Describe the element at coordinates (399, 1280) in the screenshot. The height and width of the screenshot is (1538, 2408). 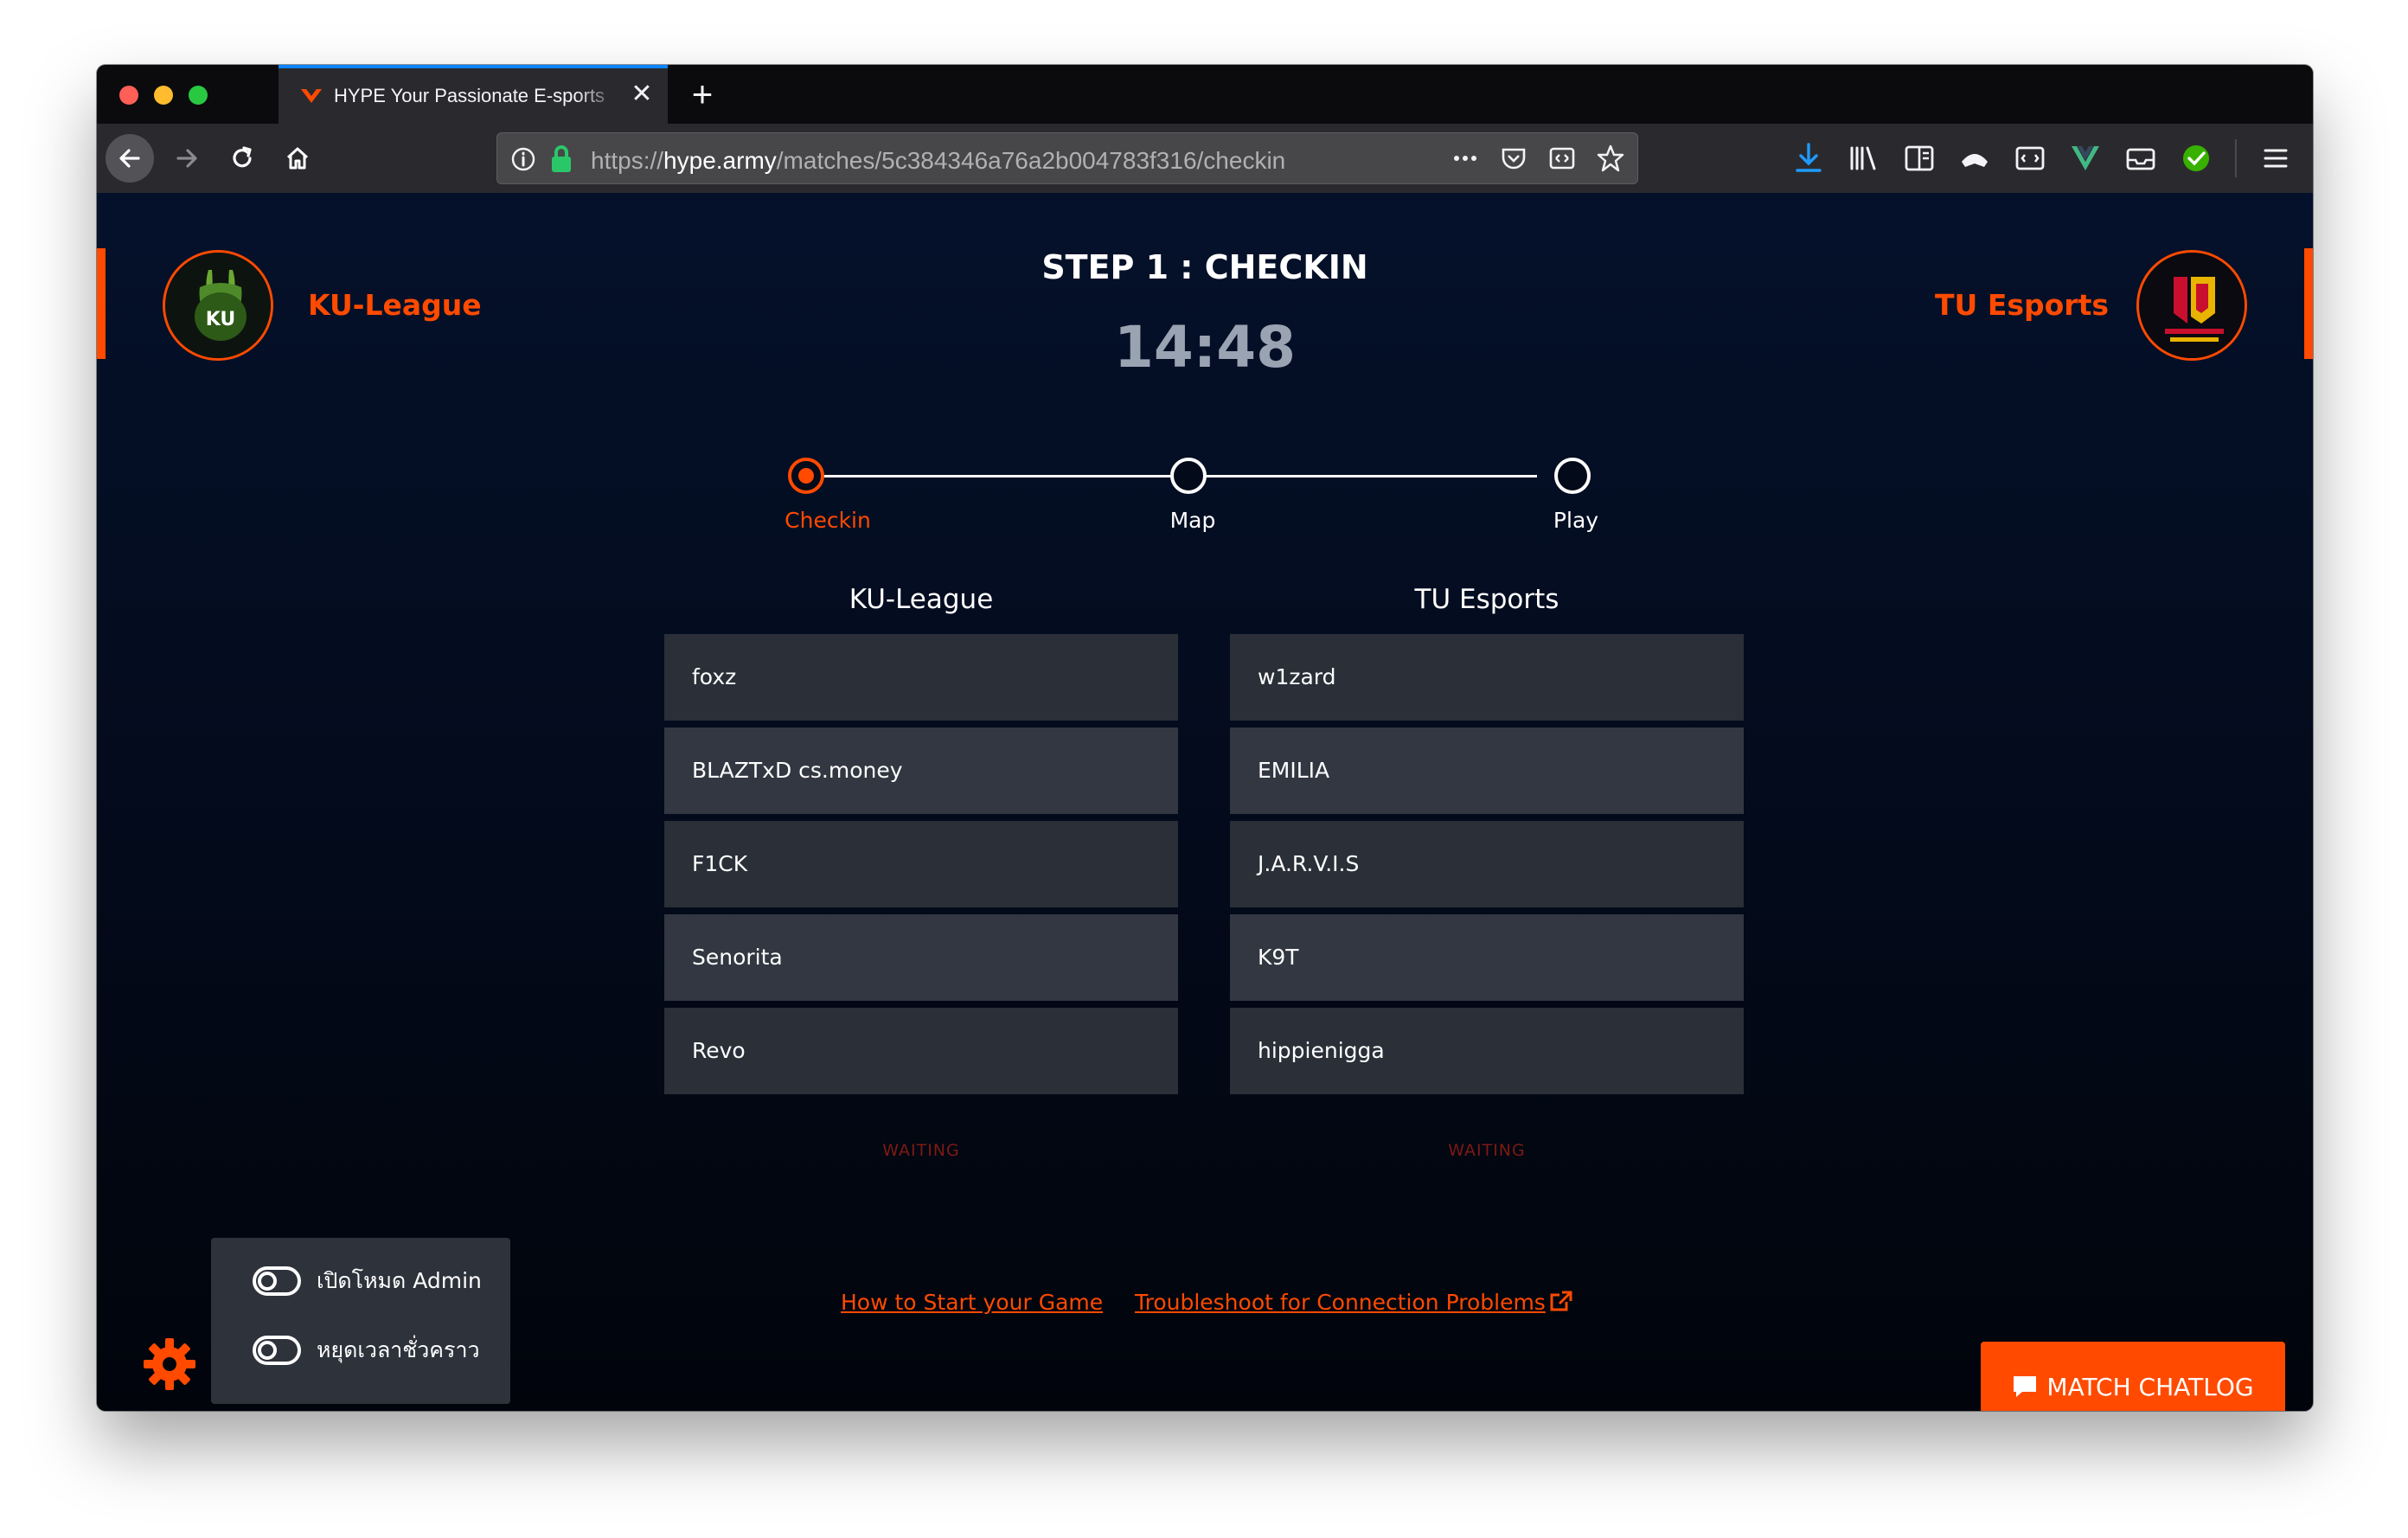
I see `admin-mode-label: เปิดโหมด Admin` at that location.